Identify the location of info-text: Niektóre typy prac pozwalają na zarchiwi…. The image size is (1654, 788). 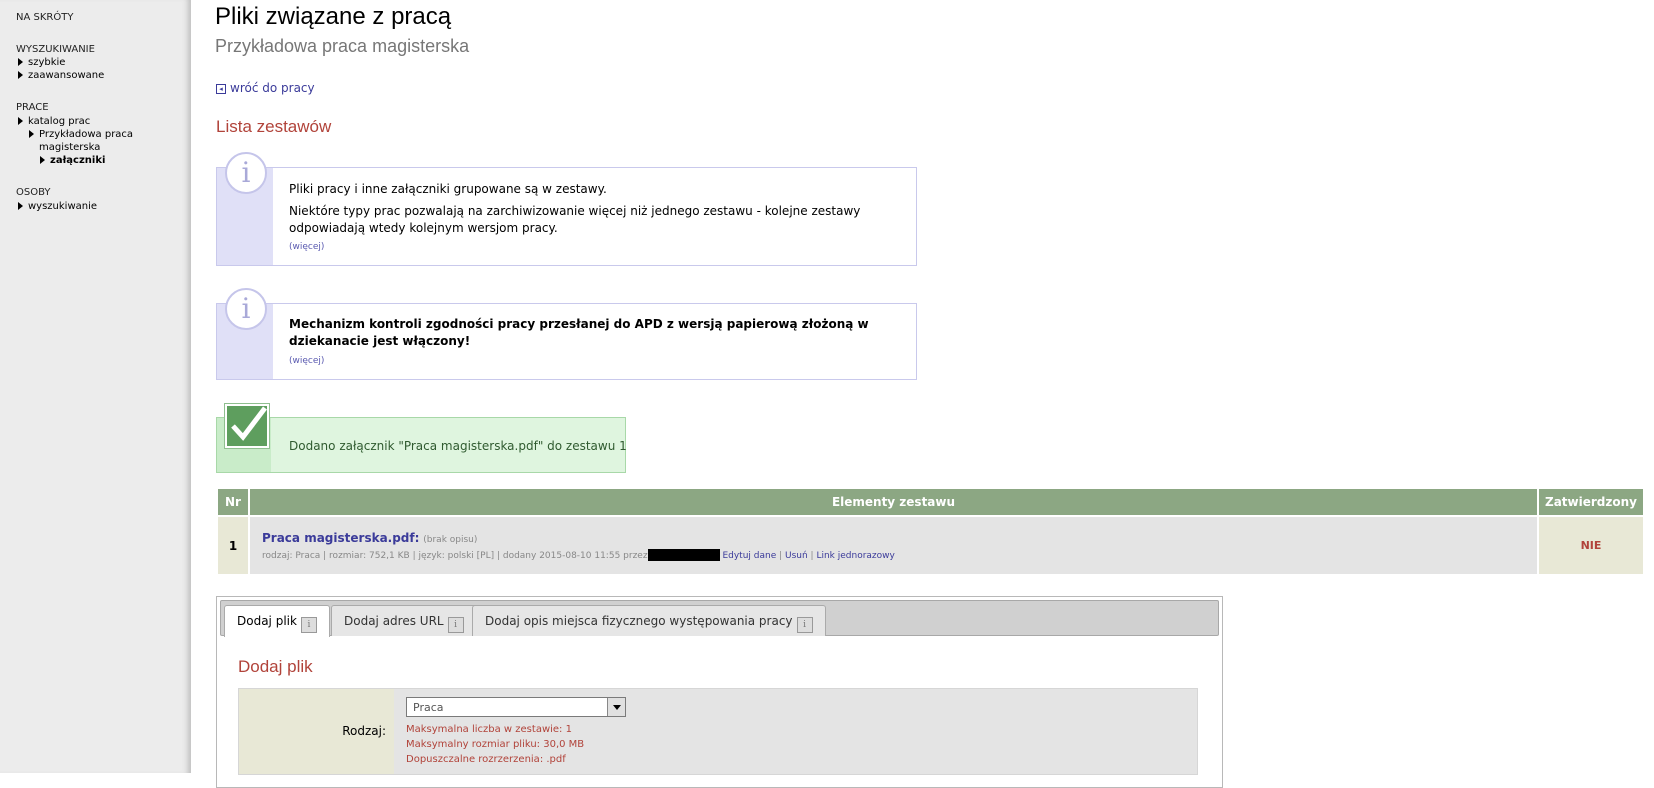
(575, 219).